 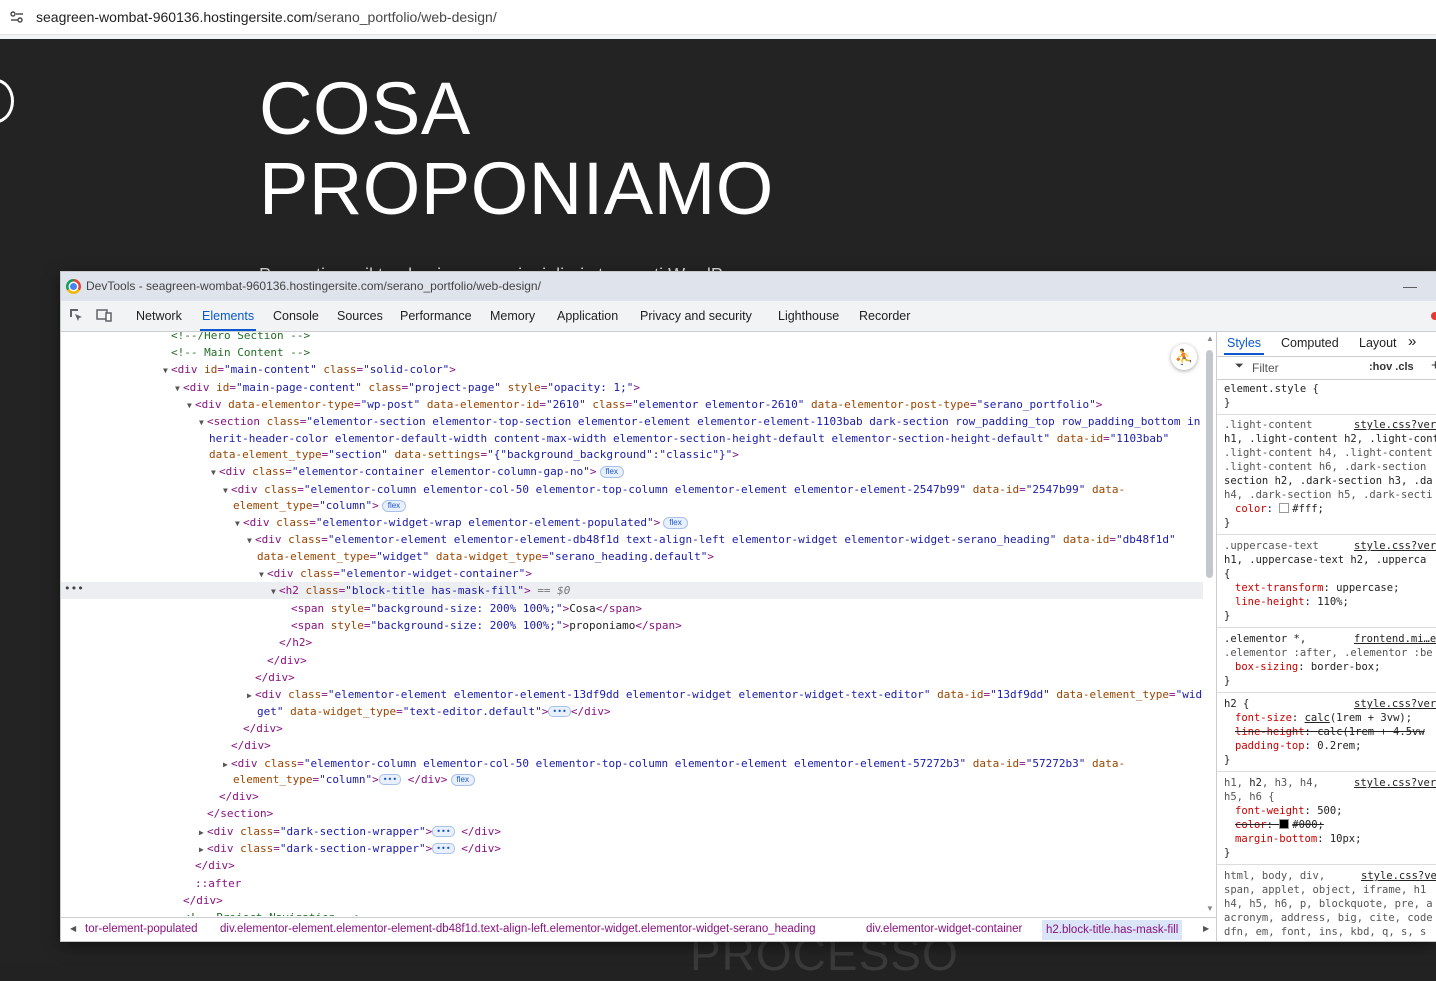 I want to click on style-rule-selector: h1, h2, h3, h4, style.css?ver, so click(x=1330, y=783).